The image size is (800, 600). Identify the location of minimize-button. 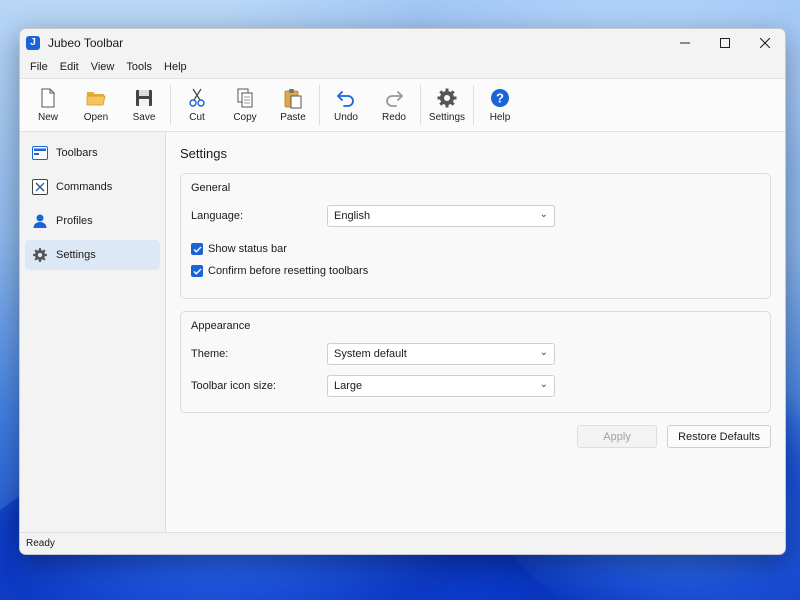
(685, 42).